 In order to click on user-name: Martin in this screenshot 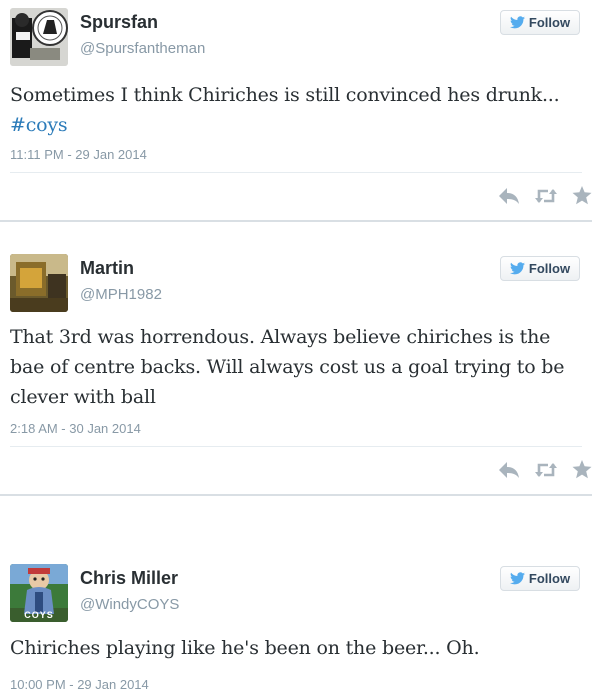, I will do `click(107, 268)`.